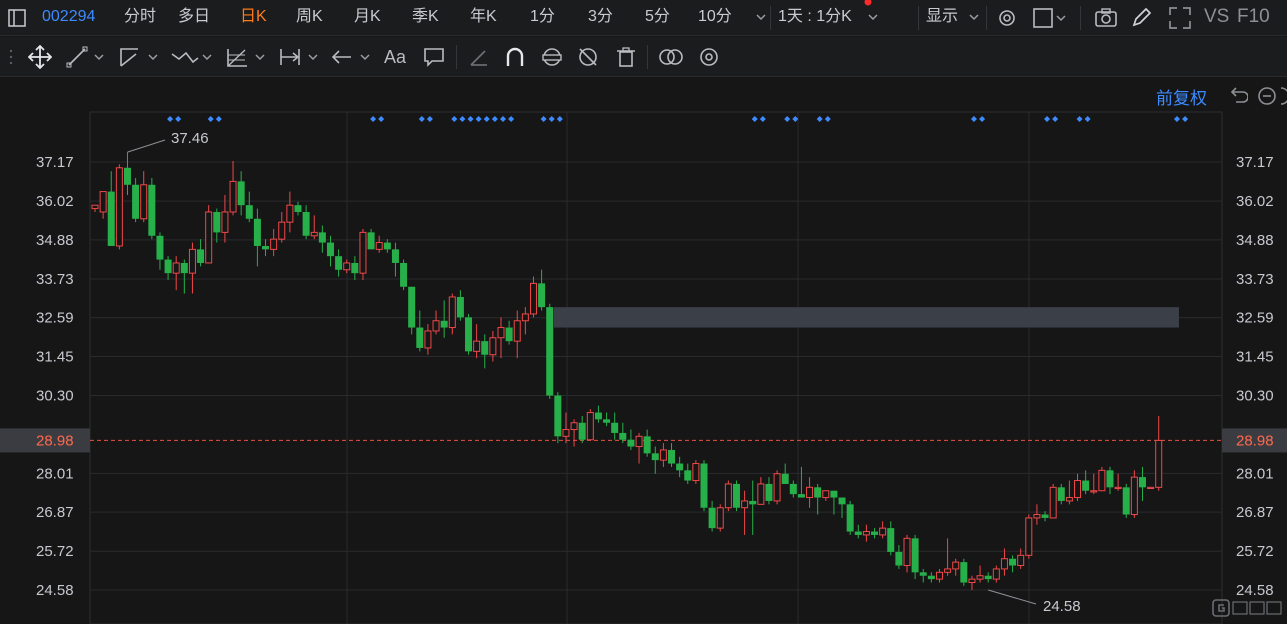  I want to click on zoom-out-icon, so click(1267, 96).